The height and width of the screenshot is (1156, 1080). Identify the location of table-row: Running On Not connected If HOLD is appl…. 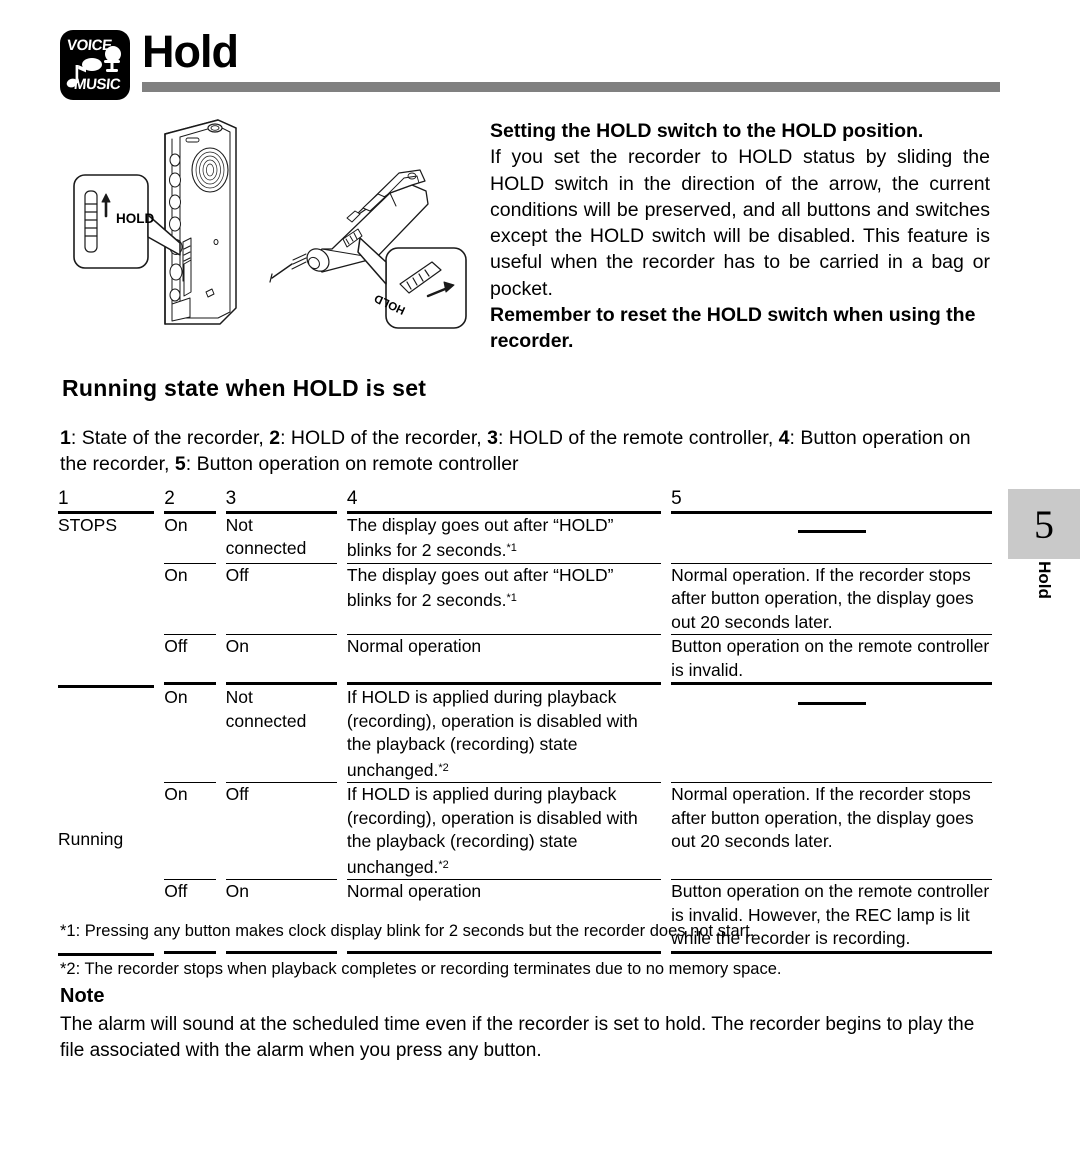
(525, 767).